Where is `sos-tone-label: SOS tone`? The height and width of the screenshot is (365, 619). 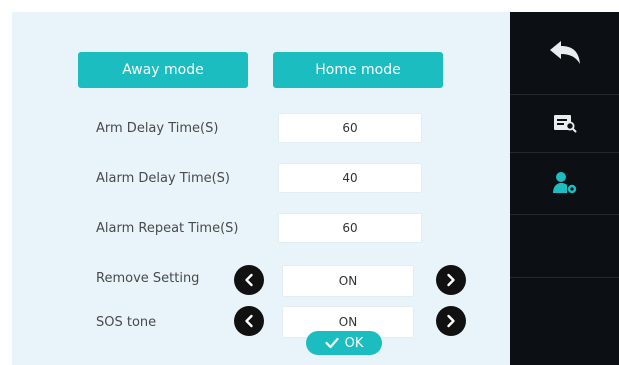
sos-tone-label: SOS tone is located at coordinates (126, 322).